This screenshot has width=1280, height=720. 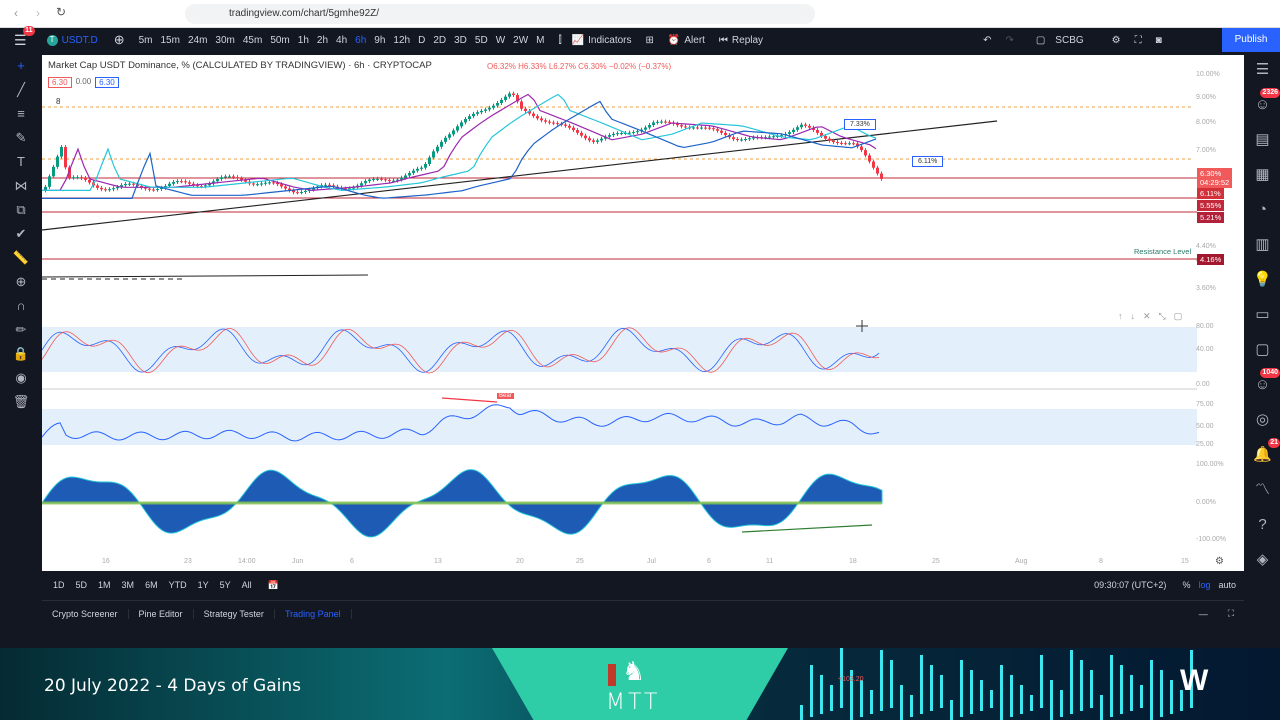 I want to click on bid-button: 6.30, so click(x=60, y=82).